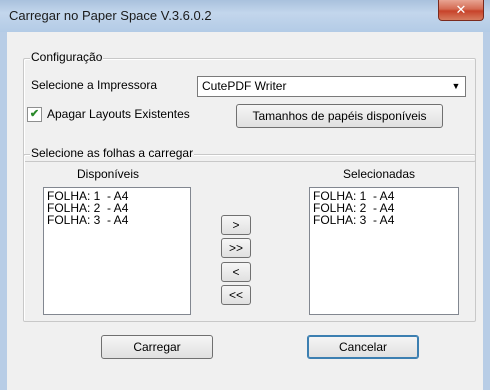  I want to click on printer-select-value: CutePDF Writer, so click(244, 86).